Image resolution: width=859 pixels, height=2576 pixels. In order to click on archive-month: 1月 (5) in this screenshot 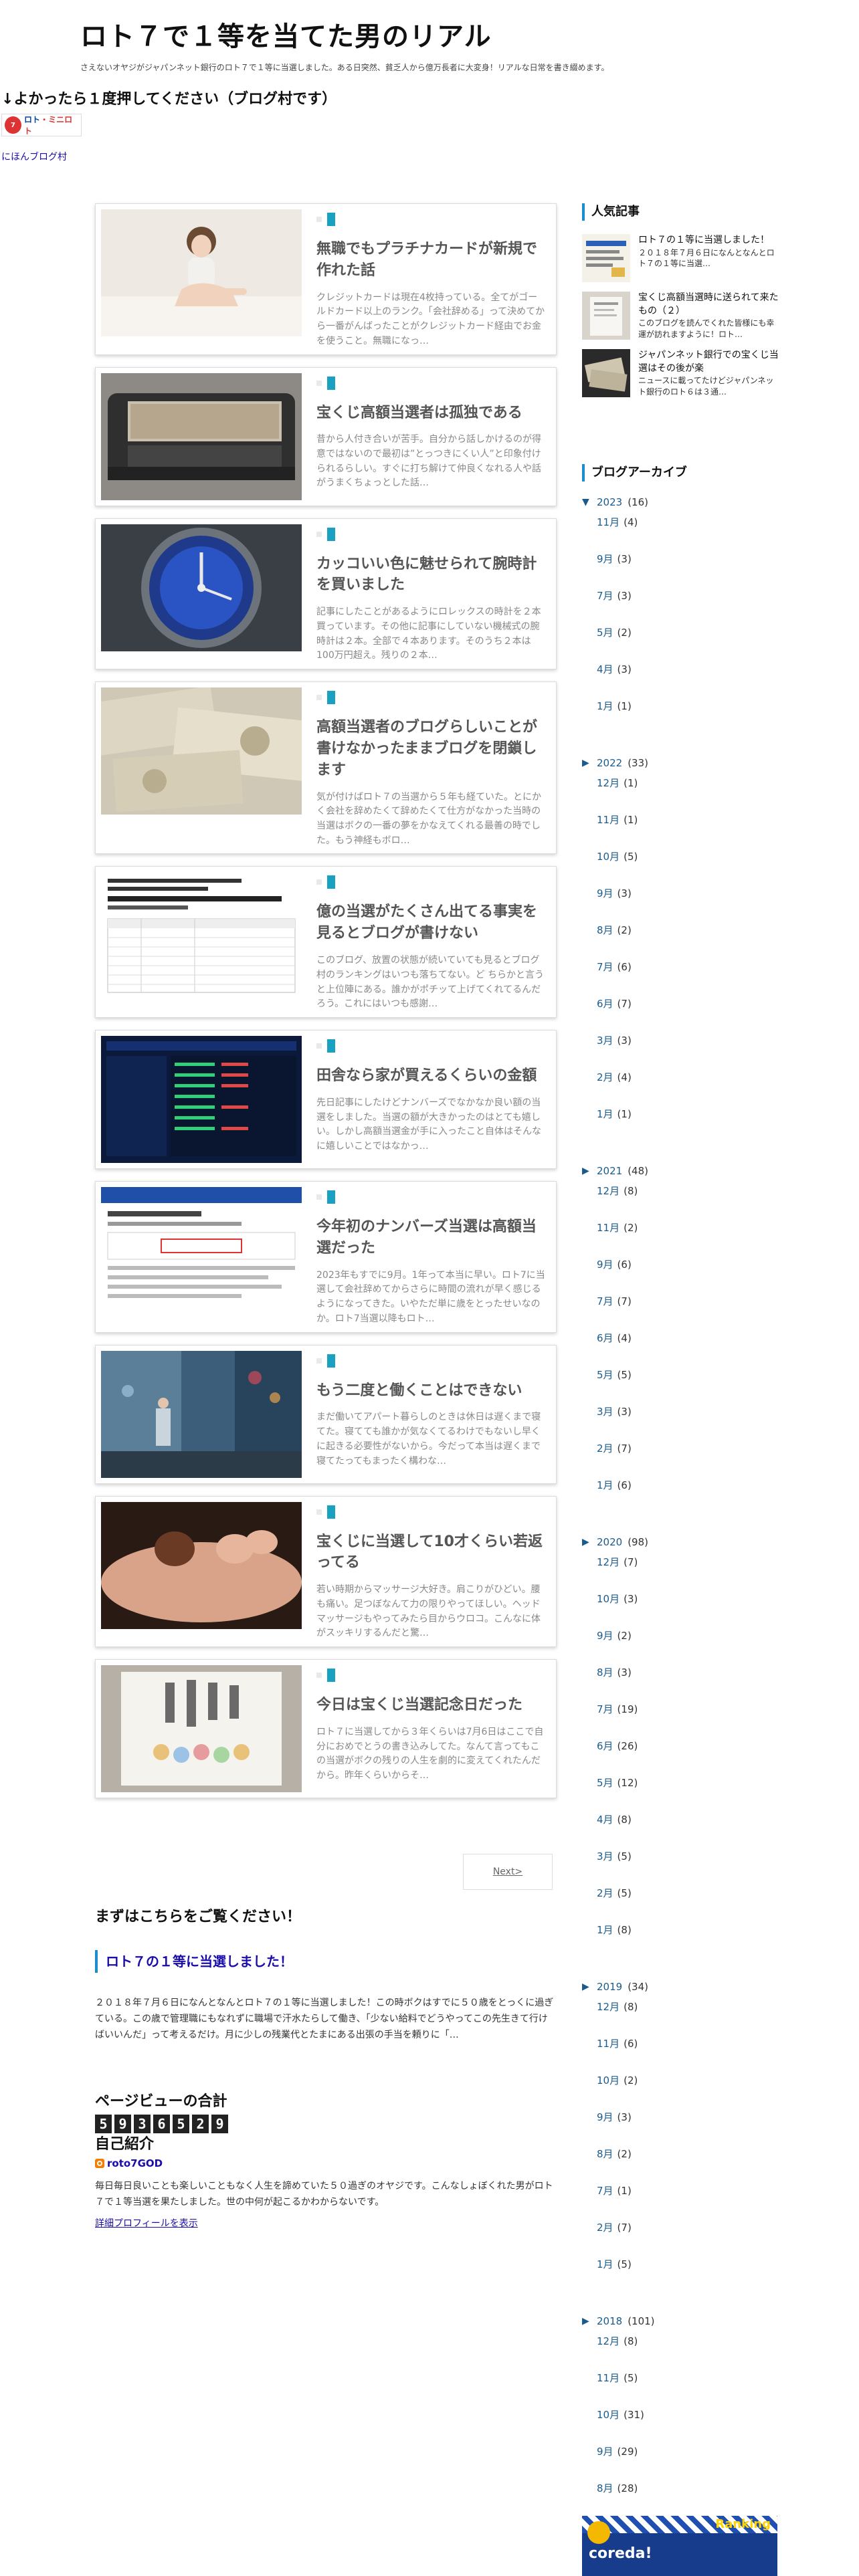, I will do `click(681, 2272)`.